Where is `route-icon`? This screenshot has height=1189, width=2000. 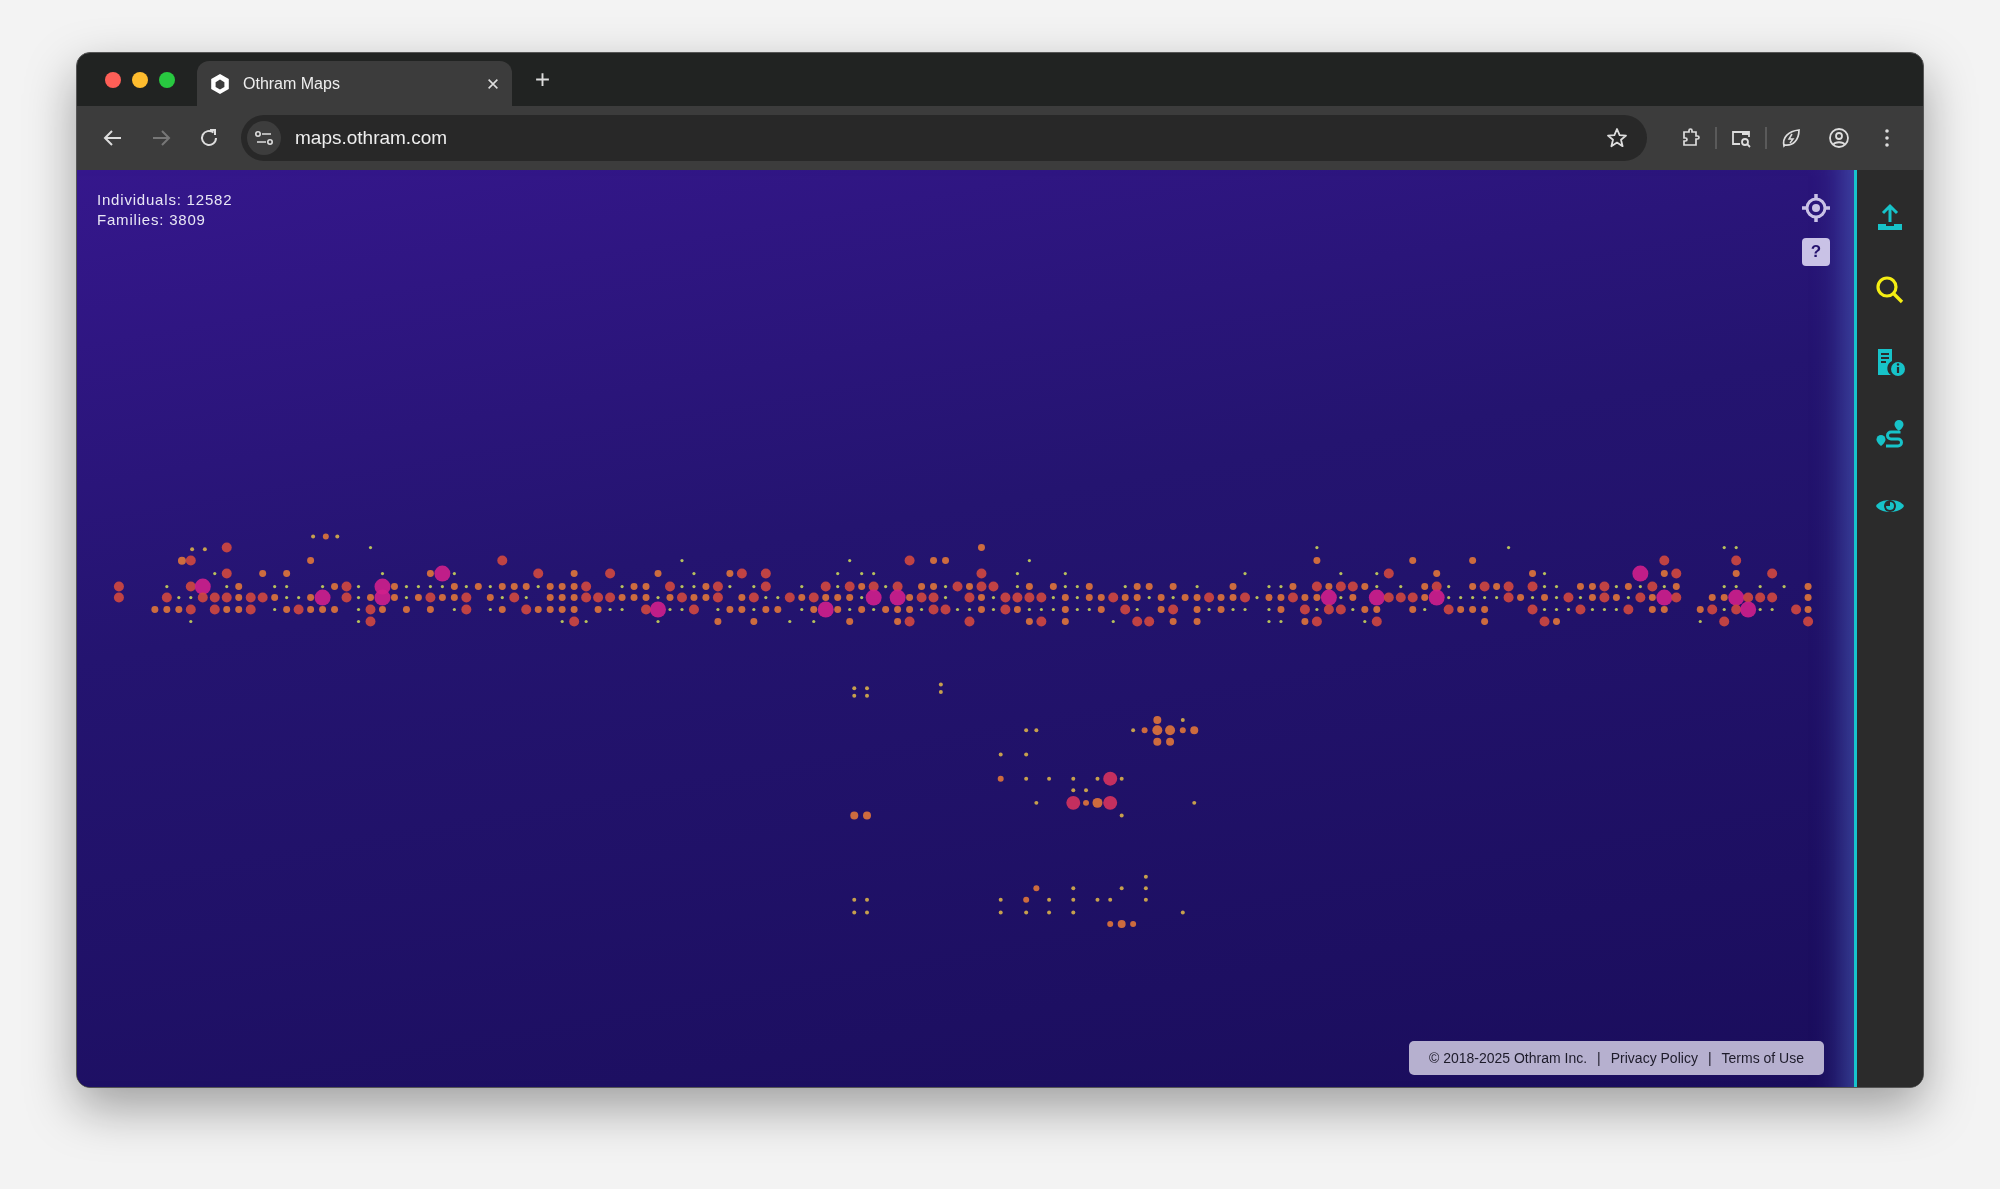
route-icon is located at coordinates (1890, 434).